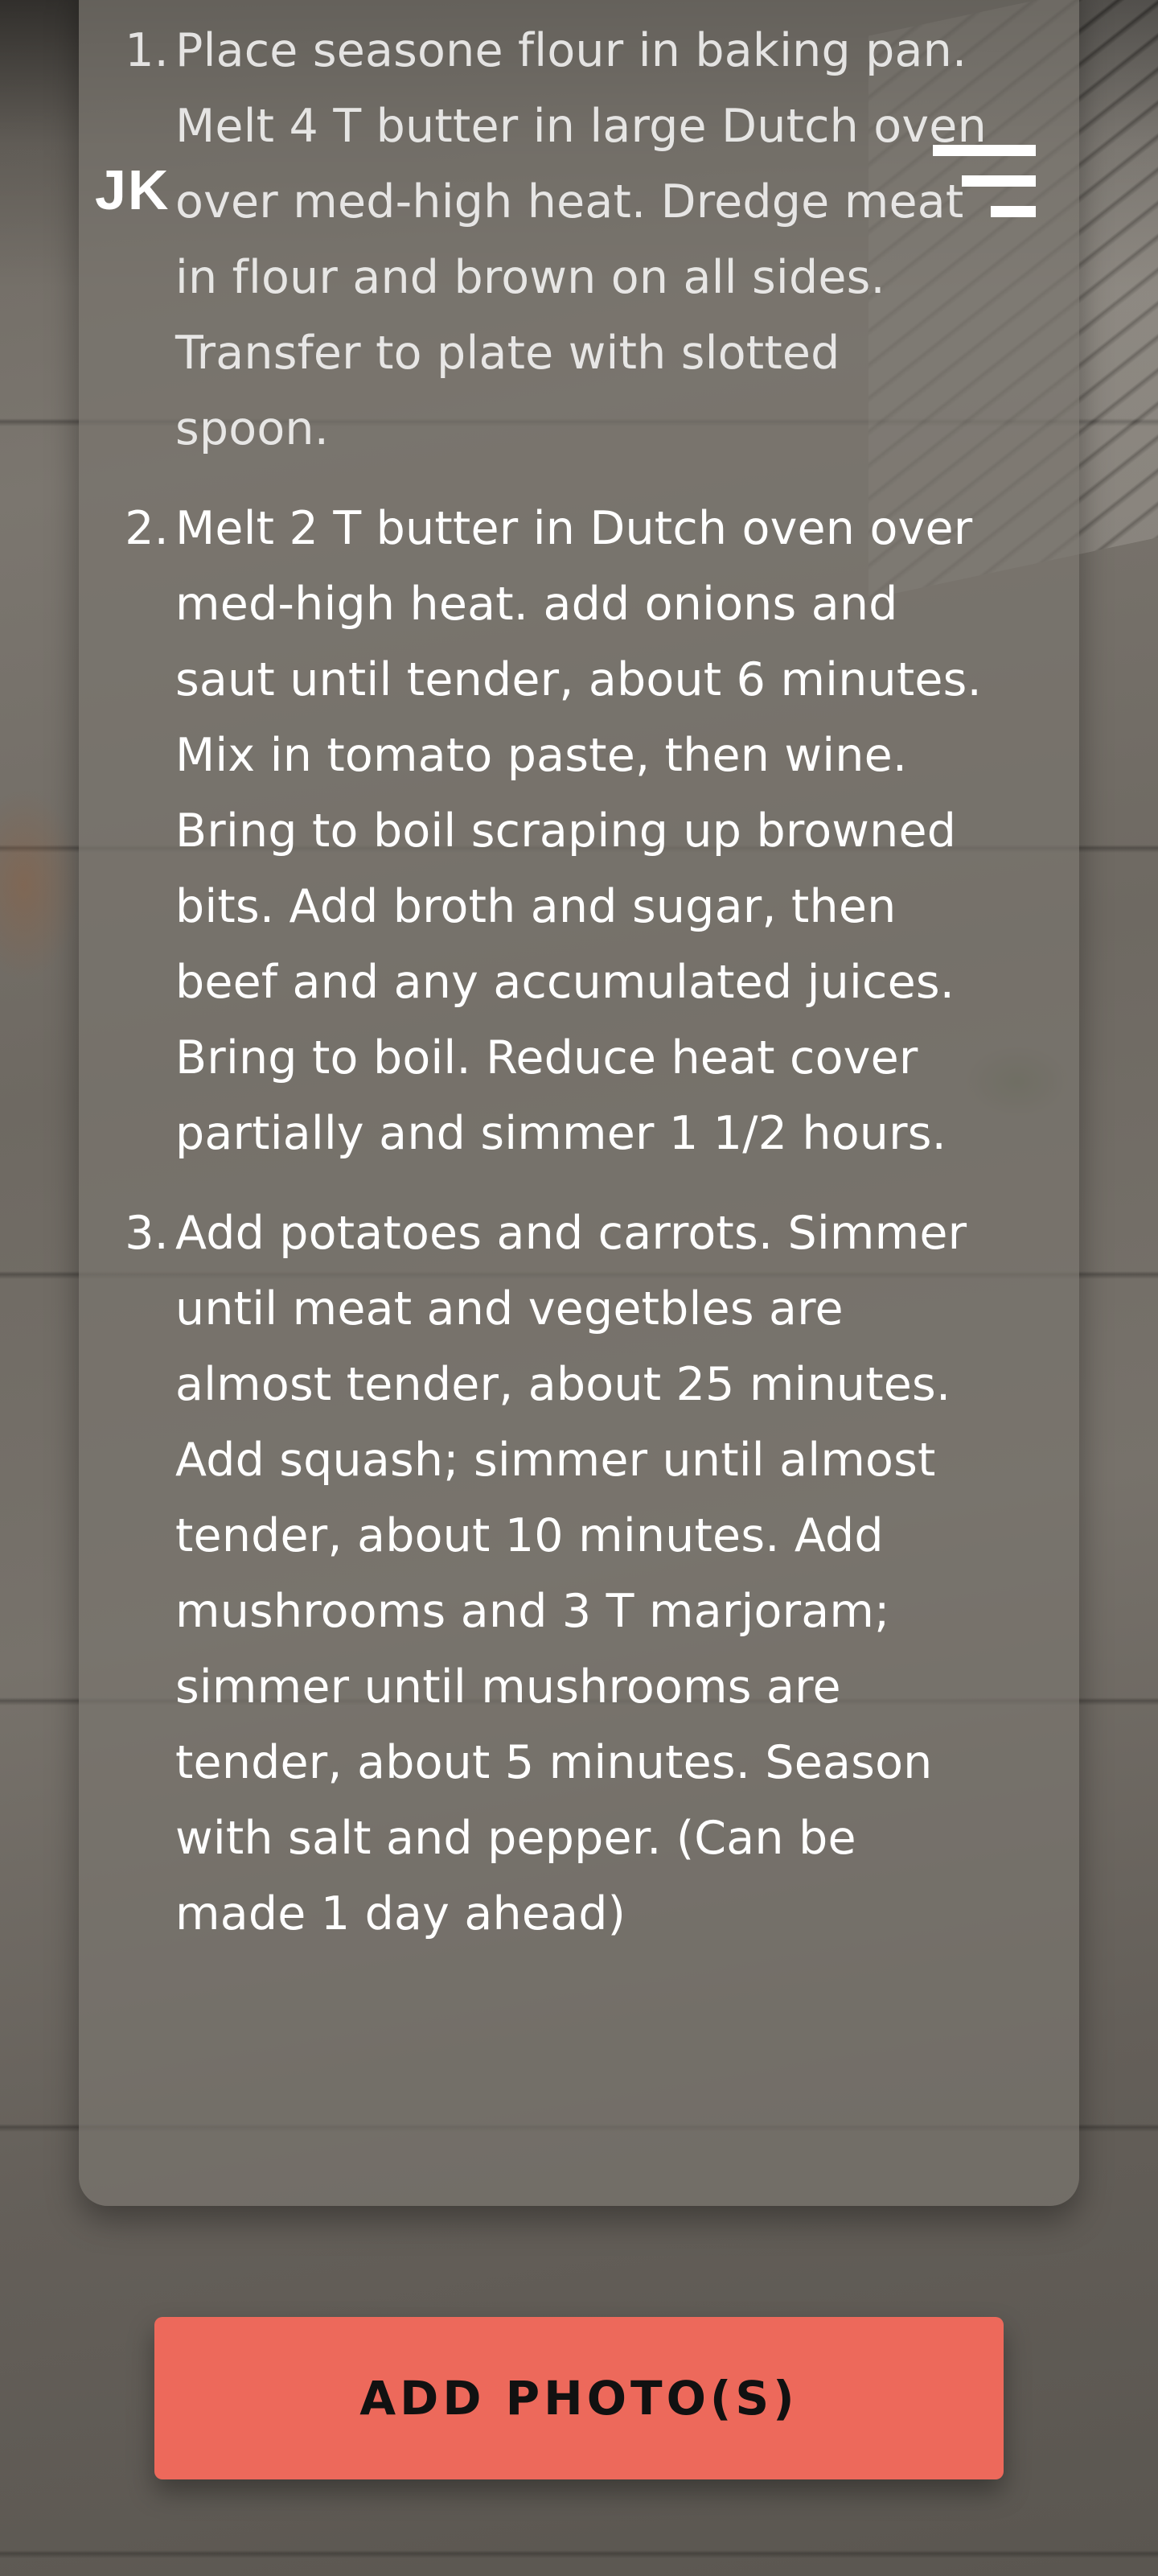 The image size is (1158, 2576). I want to click on top-bar: JK, so click(579, 110).